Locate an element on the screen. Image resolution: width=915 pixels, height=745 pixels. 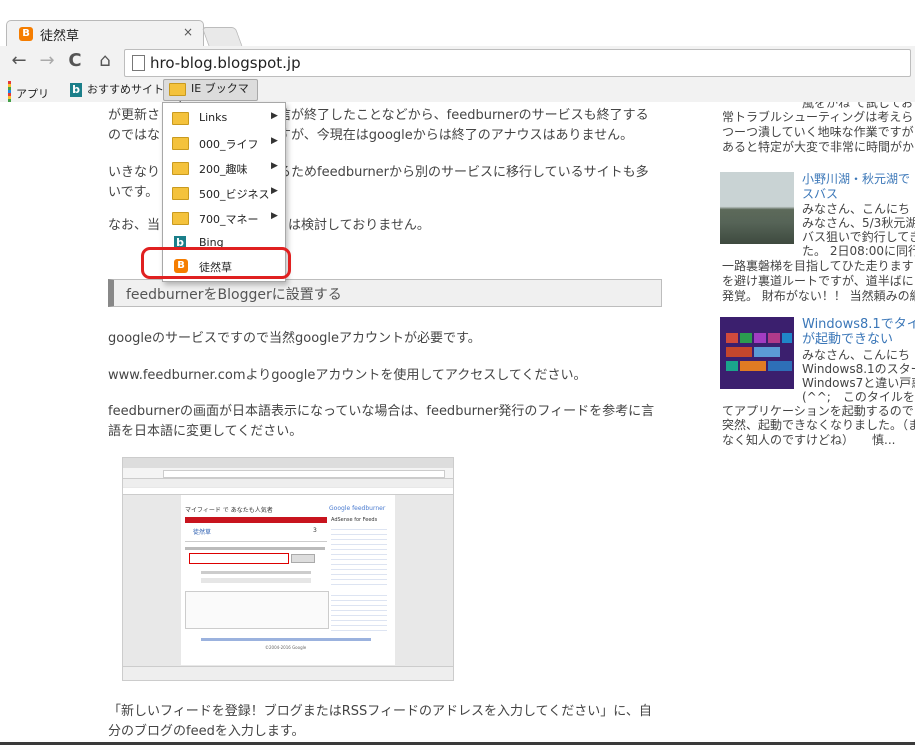
menu-item-hobby: 200_趣味 ▶ is located at coordinates (224, 168).